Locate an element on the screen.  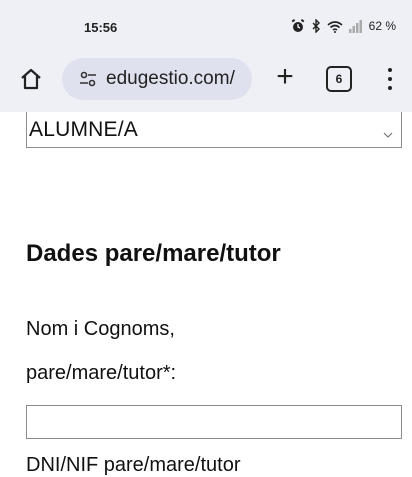
role-select: ALUMNE/A is located at coordinates (214, 130).